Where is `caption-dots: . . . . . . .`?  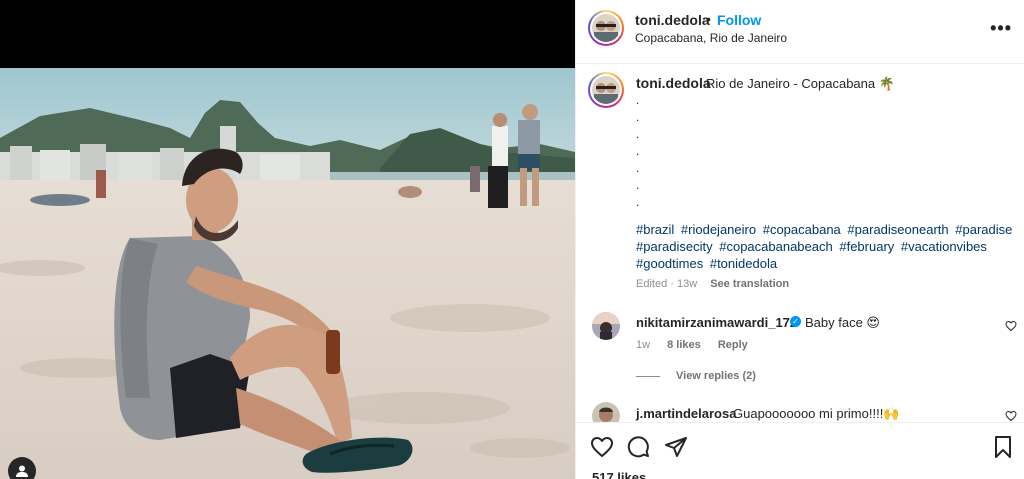 caption-dots: . . . . . . . is located at coordinates (638, 151).